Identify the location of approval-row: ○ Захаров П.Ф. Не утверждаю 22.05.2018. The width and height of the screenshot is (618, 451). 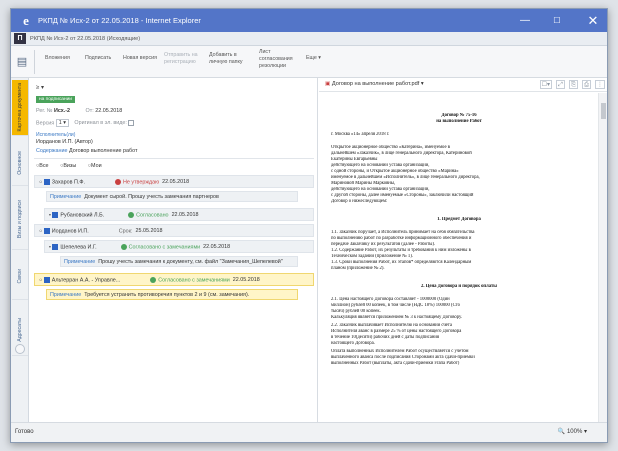
(174, 181).